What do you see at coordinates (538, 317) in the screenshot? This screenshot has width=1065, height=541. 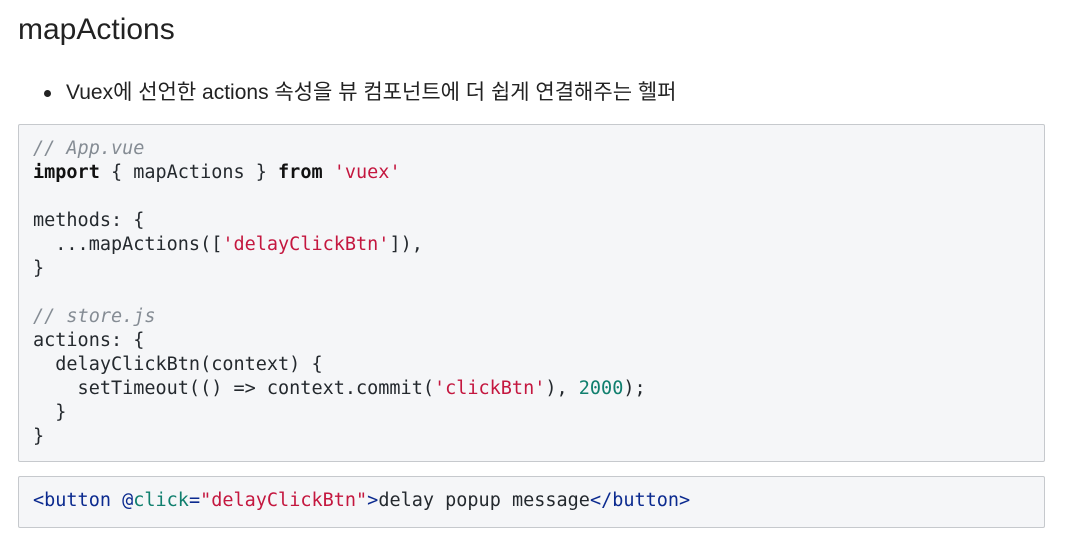 I see `code-line: // store.js` at bounding box center [538, 317].